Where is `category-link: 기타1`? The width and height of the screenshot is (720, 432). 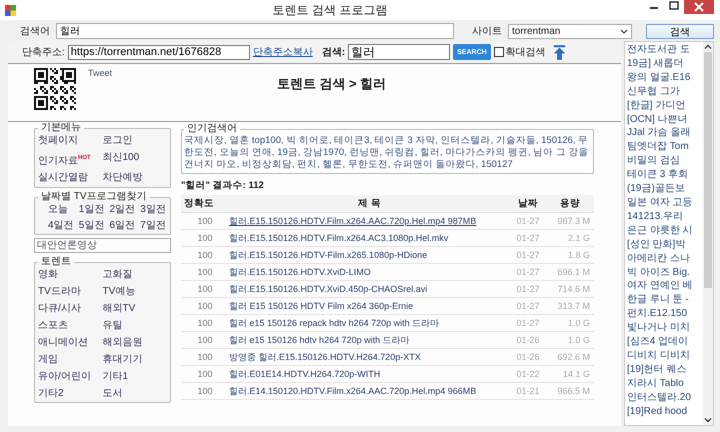 category-link: 기타1 is located at coordinates (134, 377).